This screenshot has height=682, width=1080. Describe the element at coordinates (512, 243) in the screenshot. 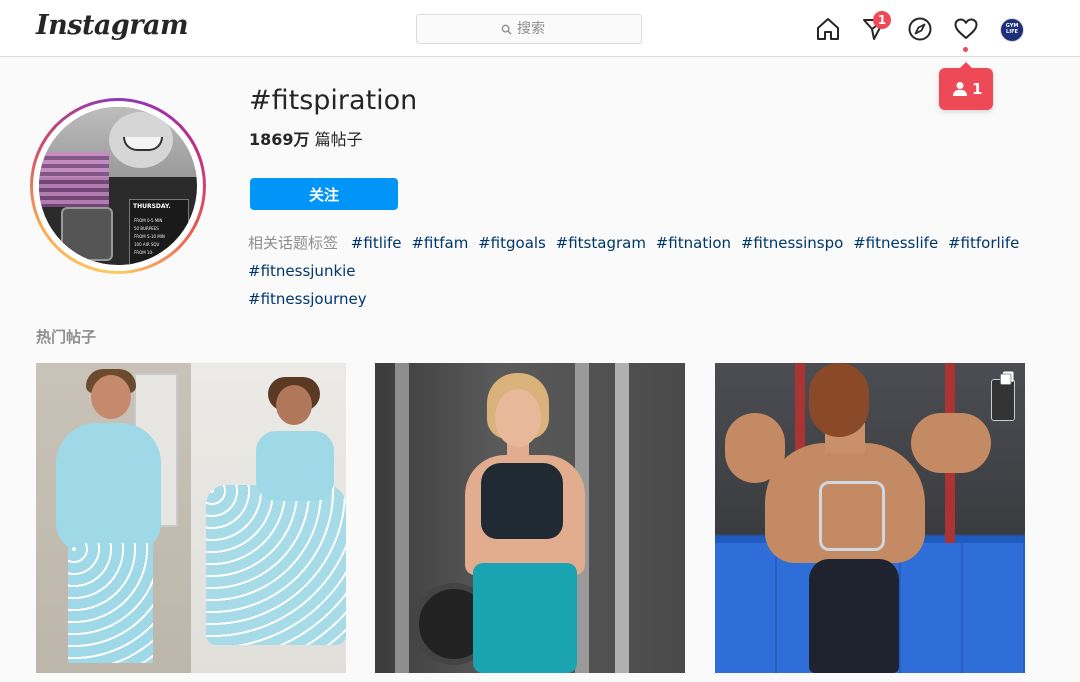

I see `related-tag: #fitgoals` at that location.